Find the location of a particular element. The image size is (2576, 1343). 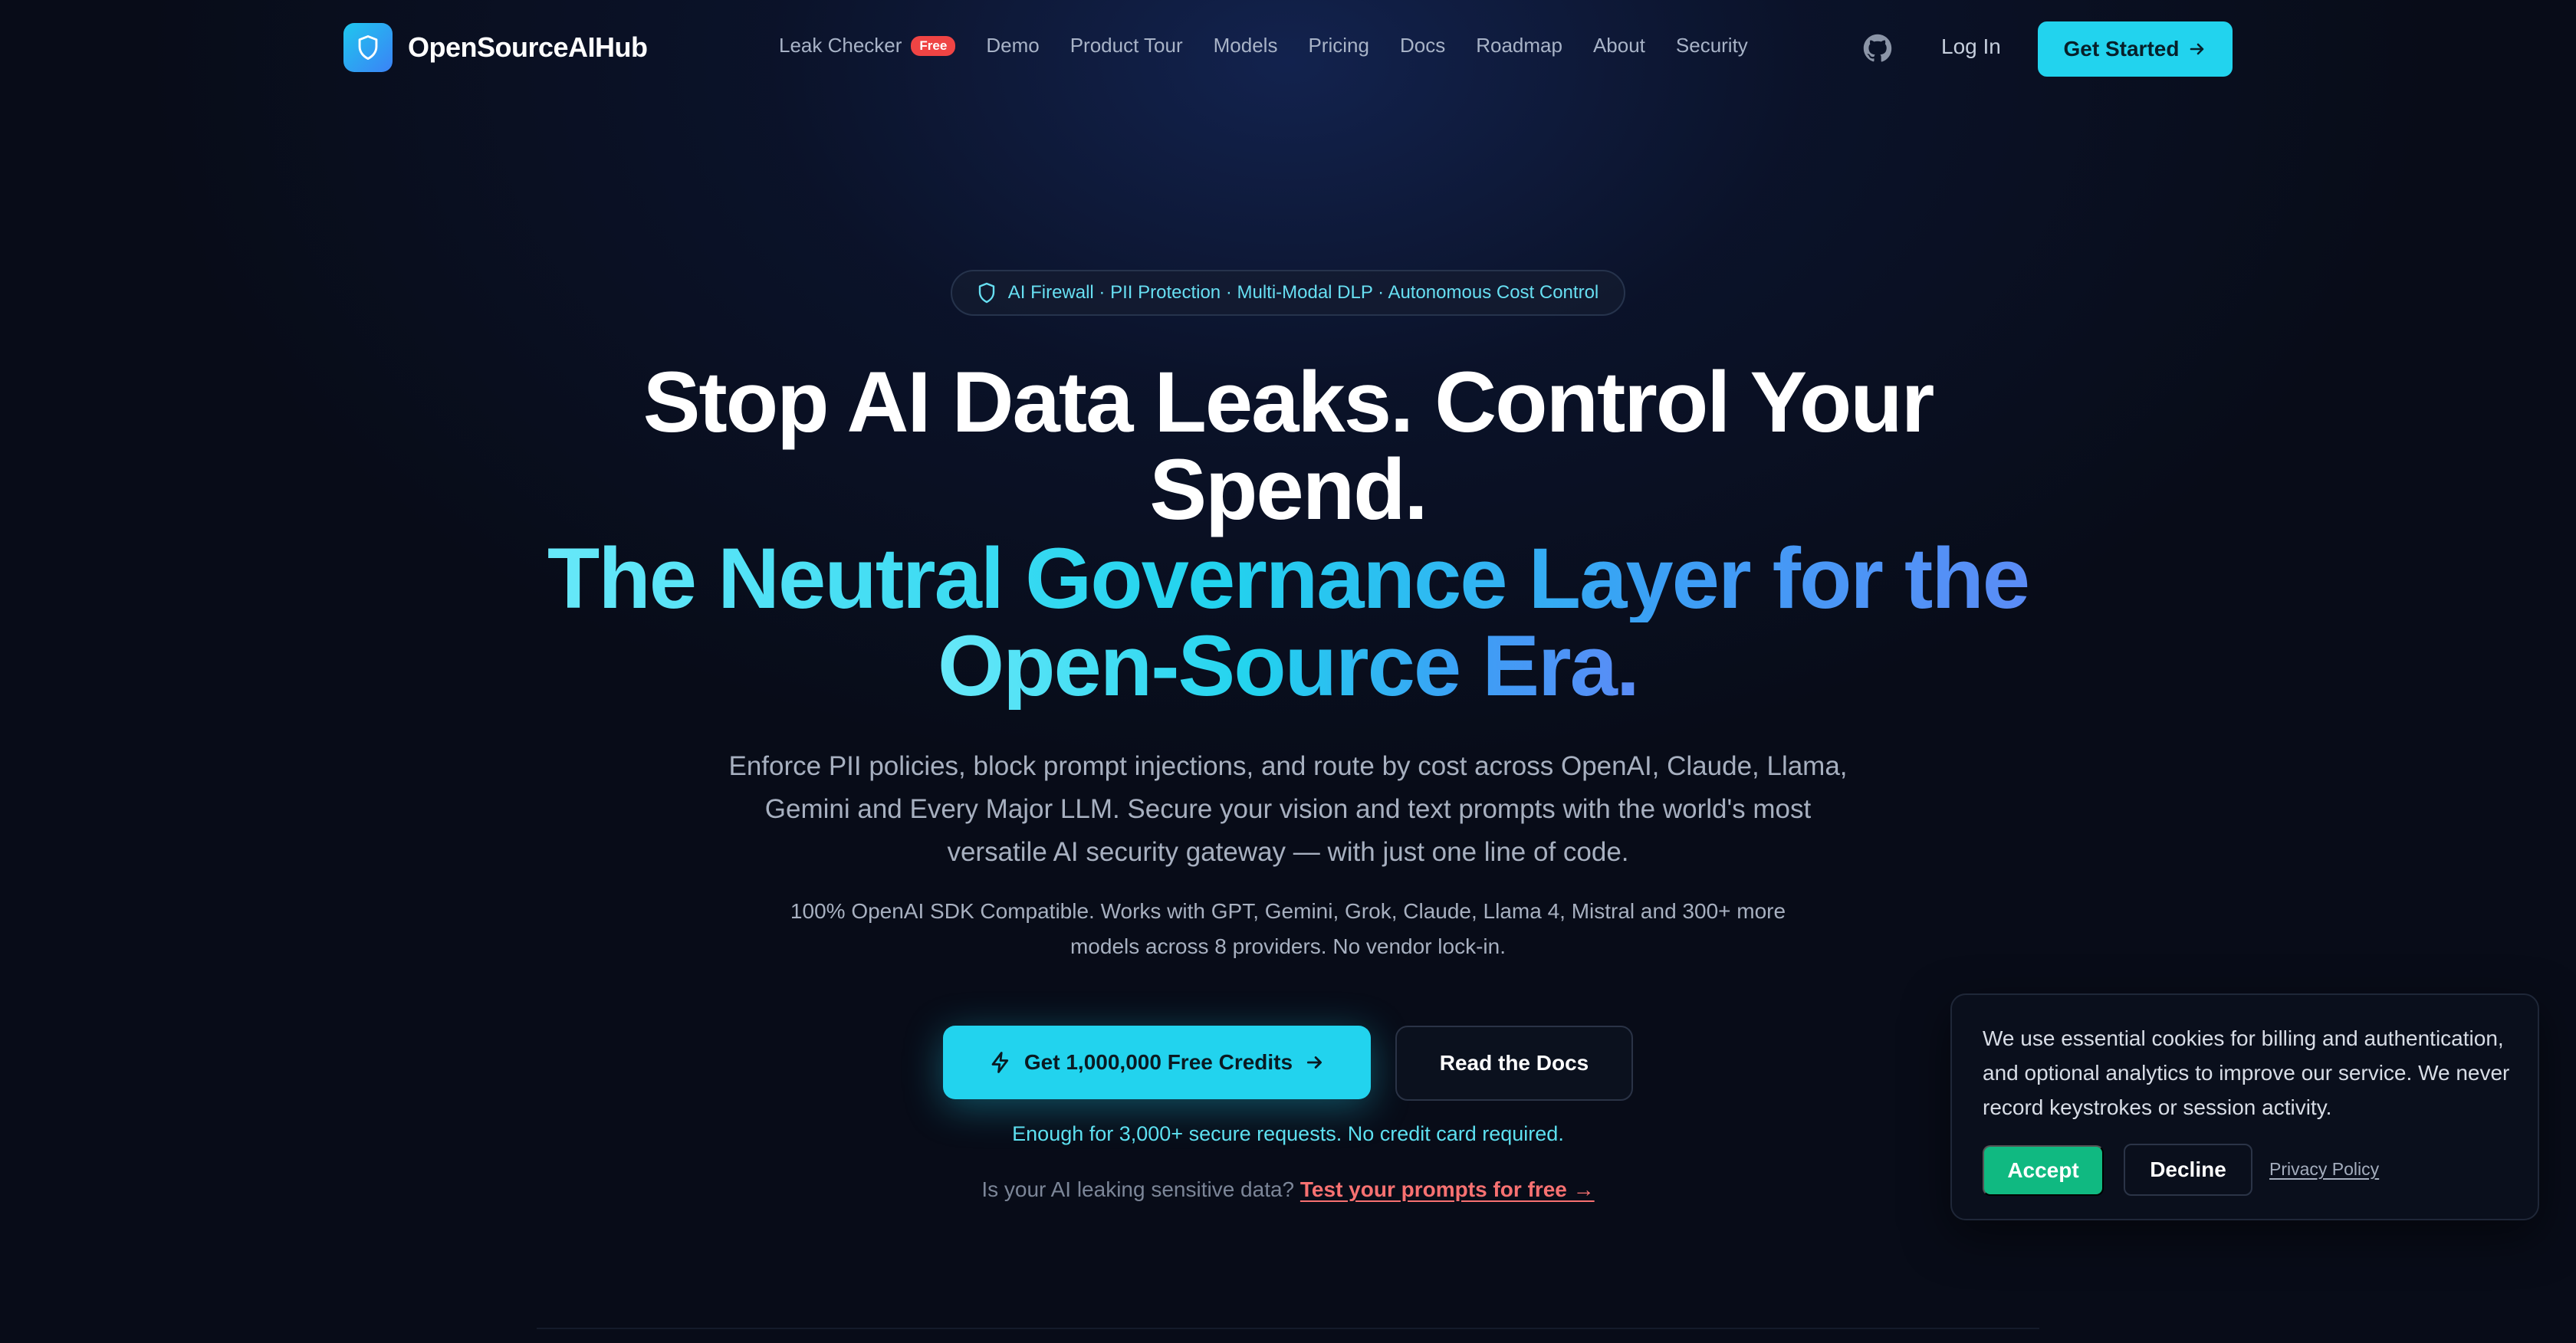

nav-leak-checker: Leak Checker Free is located at coordinates (867, 46).